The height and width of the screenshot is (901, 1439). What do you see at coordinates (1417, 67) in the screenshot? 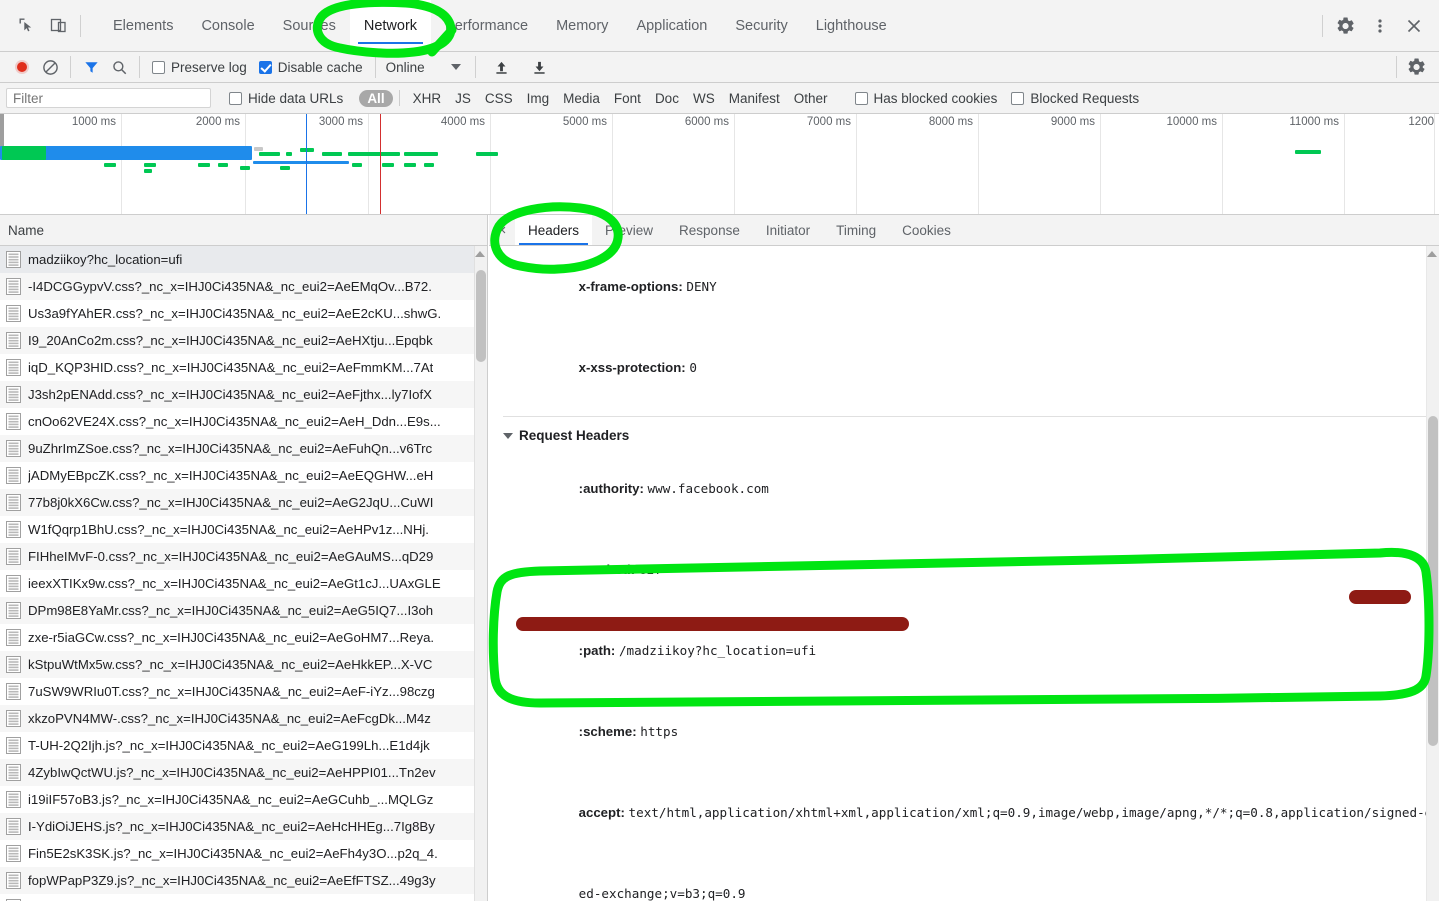
I see `network-settings-gear-icon` at bounding box center [1417, 67].